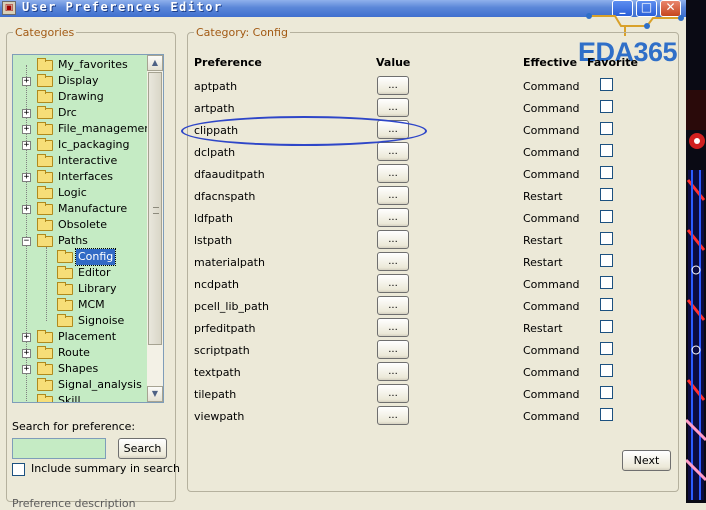 This screenshot has height=510, width=706. I want to click on scroll-up-button: ▲, so click(155, 63).